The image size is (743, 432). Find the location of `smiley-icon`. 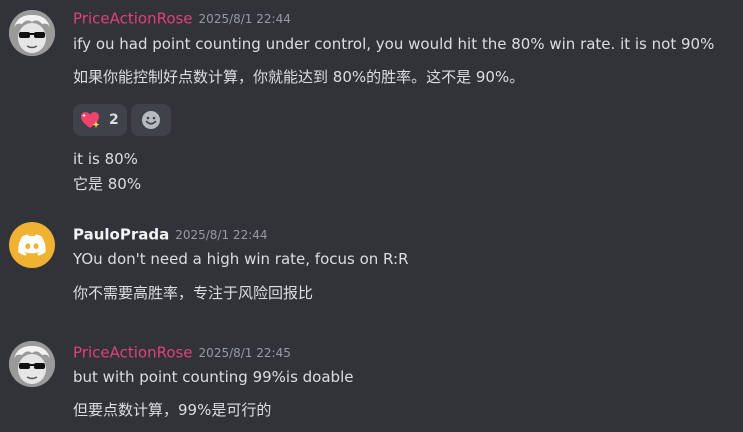

smiley-icon is located at coordinates (150, 120).